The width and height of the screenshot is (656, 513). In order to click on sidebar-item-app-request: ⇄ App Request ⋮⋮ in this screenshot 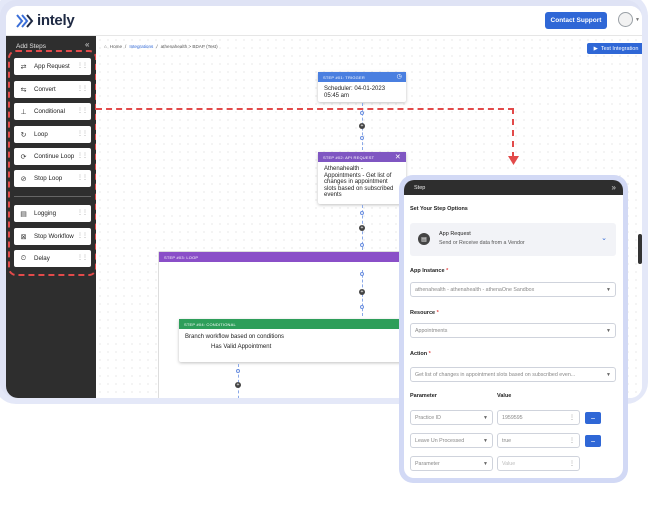, I will do `click(52, 66)`.